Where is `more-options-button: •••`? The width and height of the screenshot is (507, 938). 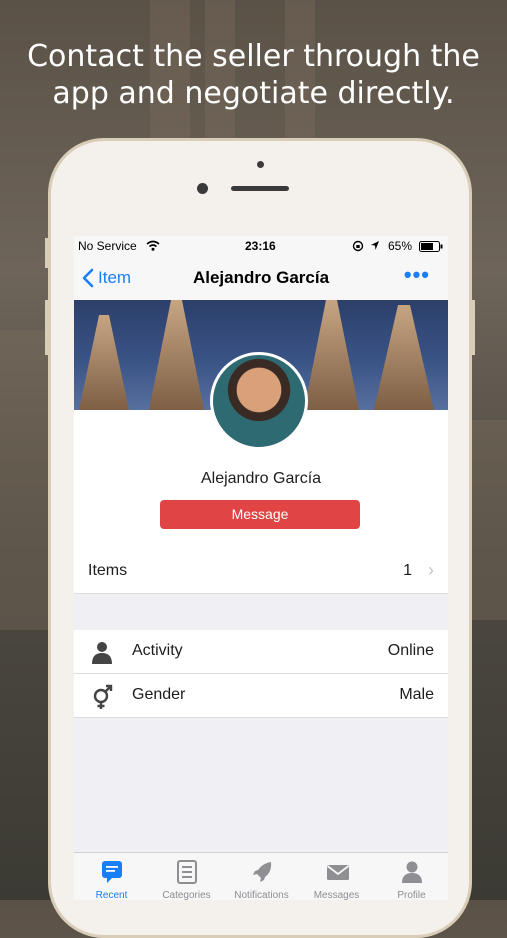
more-options-button: ••• is located at coordinates (417, 275).